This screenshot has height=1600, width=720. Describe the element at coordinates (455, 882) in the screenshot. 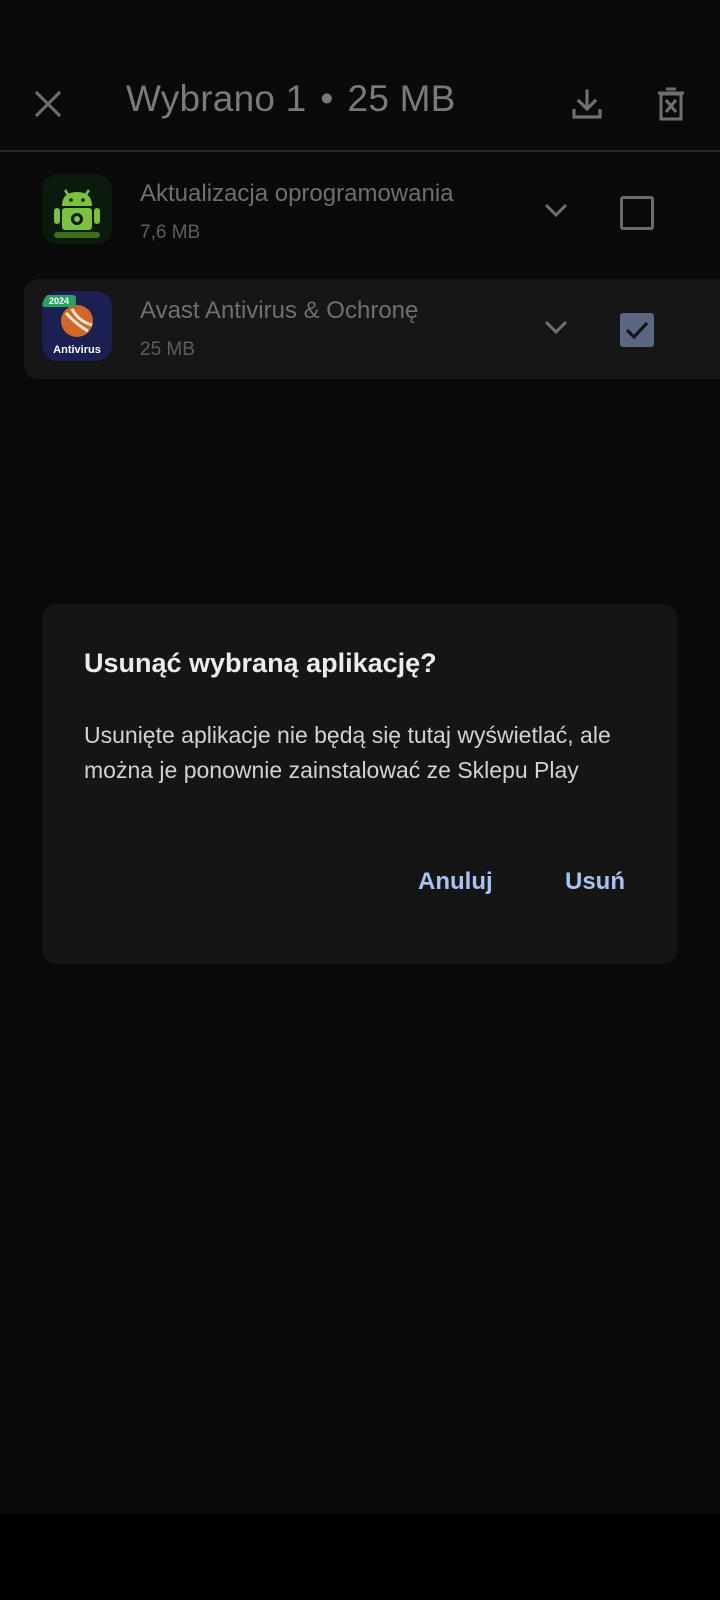

I see `cancel-button: Anuluj` at that location.